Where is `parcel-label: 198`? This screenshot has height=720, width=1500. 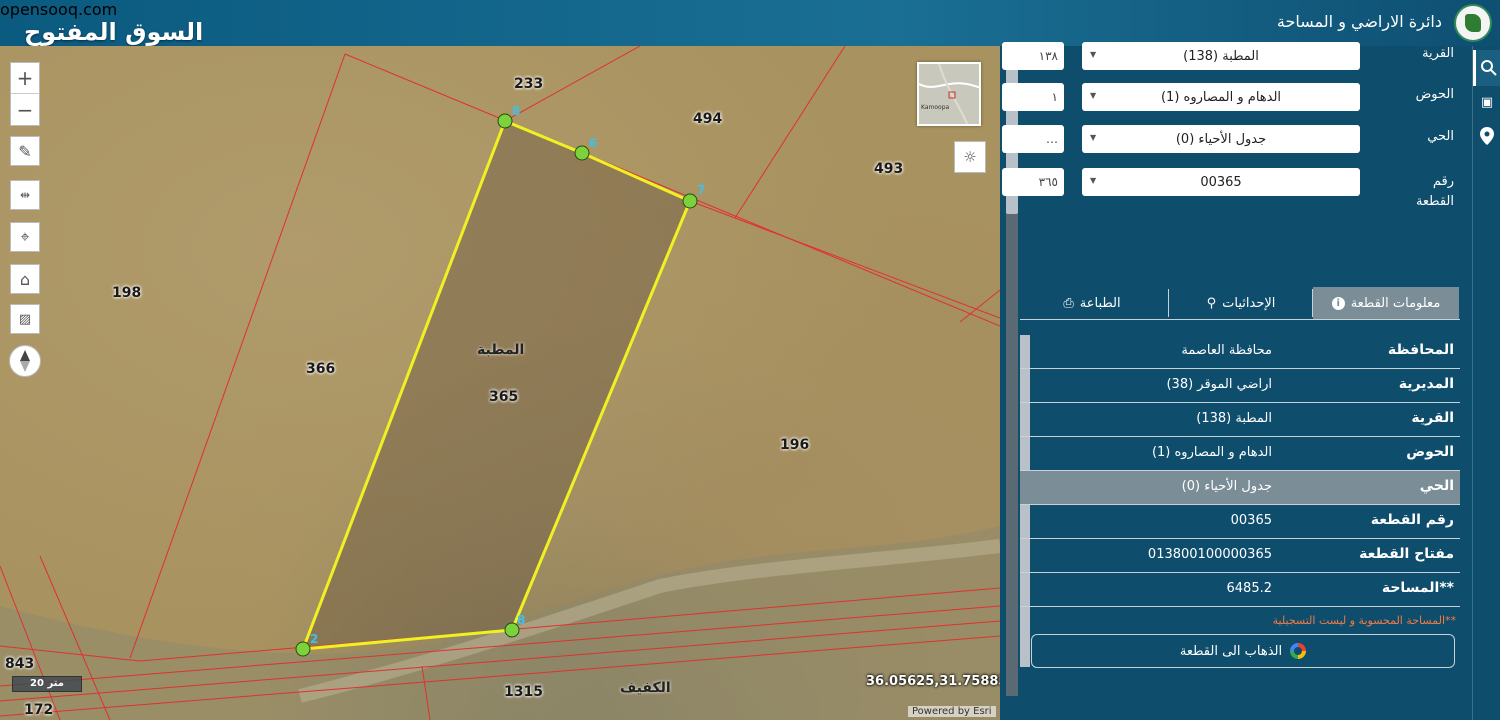 parcel-label: 198 is located at coordinates (127, 293).